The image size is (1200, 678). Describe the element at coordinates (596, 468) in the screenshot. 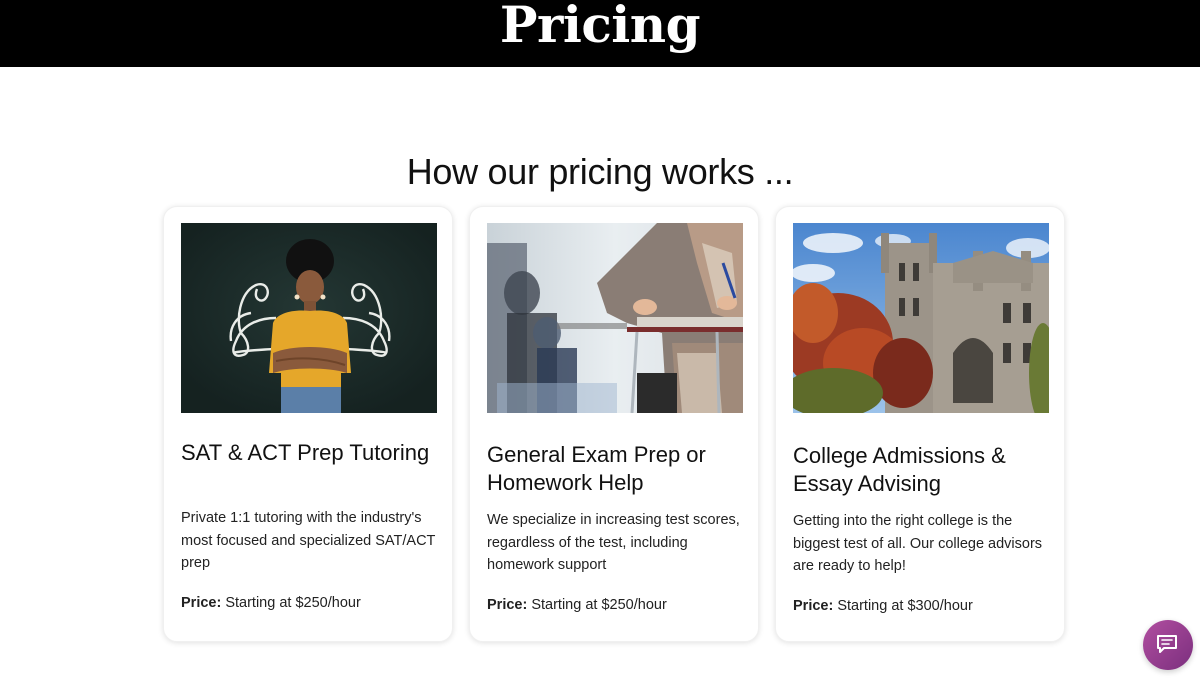

I see `card-title: General Exam Prep or Homework Help` at that location.